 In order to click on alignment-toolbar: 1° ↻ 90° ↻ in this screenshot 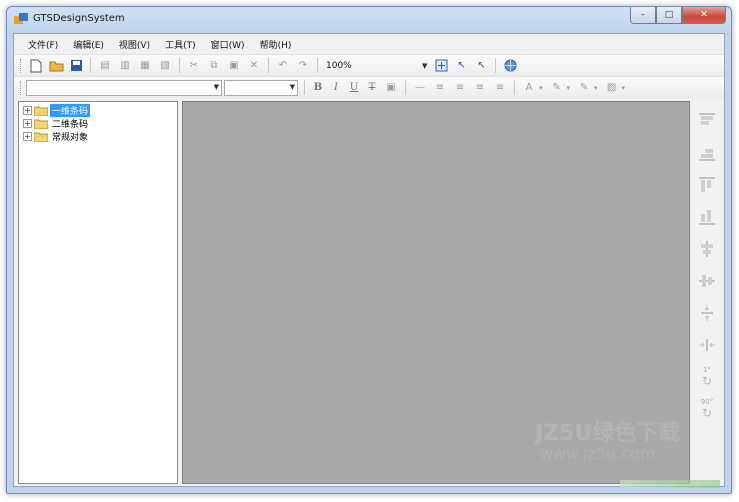, I will do `click(707, 292)`.